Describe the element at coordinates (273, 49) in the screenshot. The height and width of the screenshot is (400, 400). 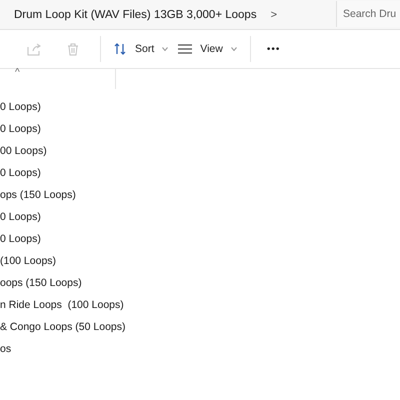
I see `more-button: •••` at that location.